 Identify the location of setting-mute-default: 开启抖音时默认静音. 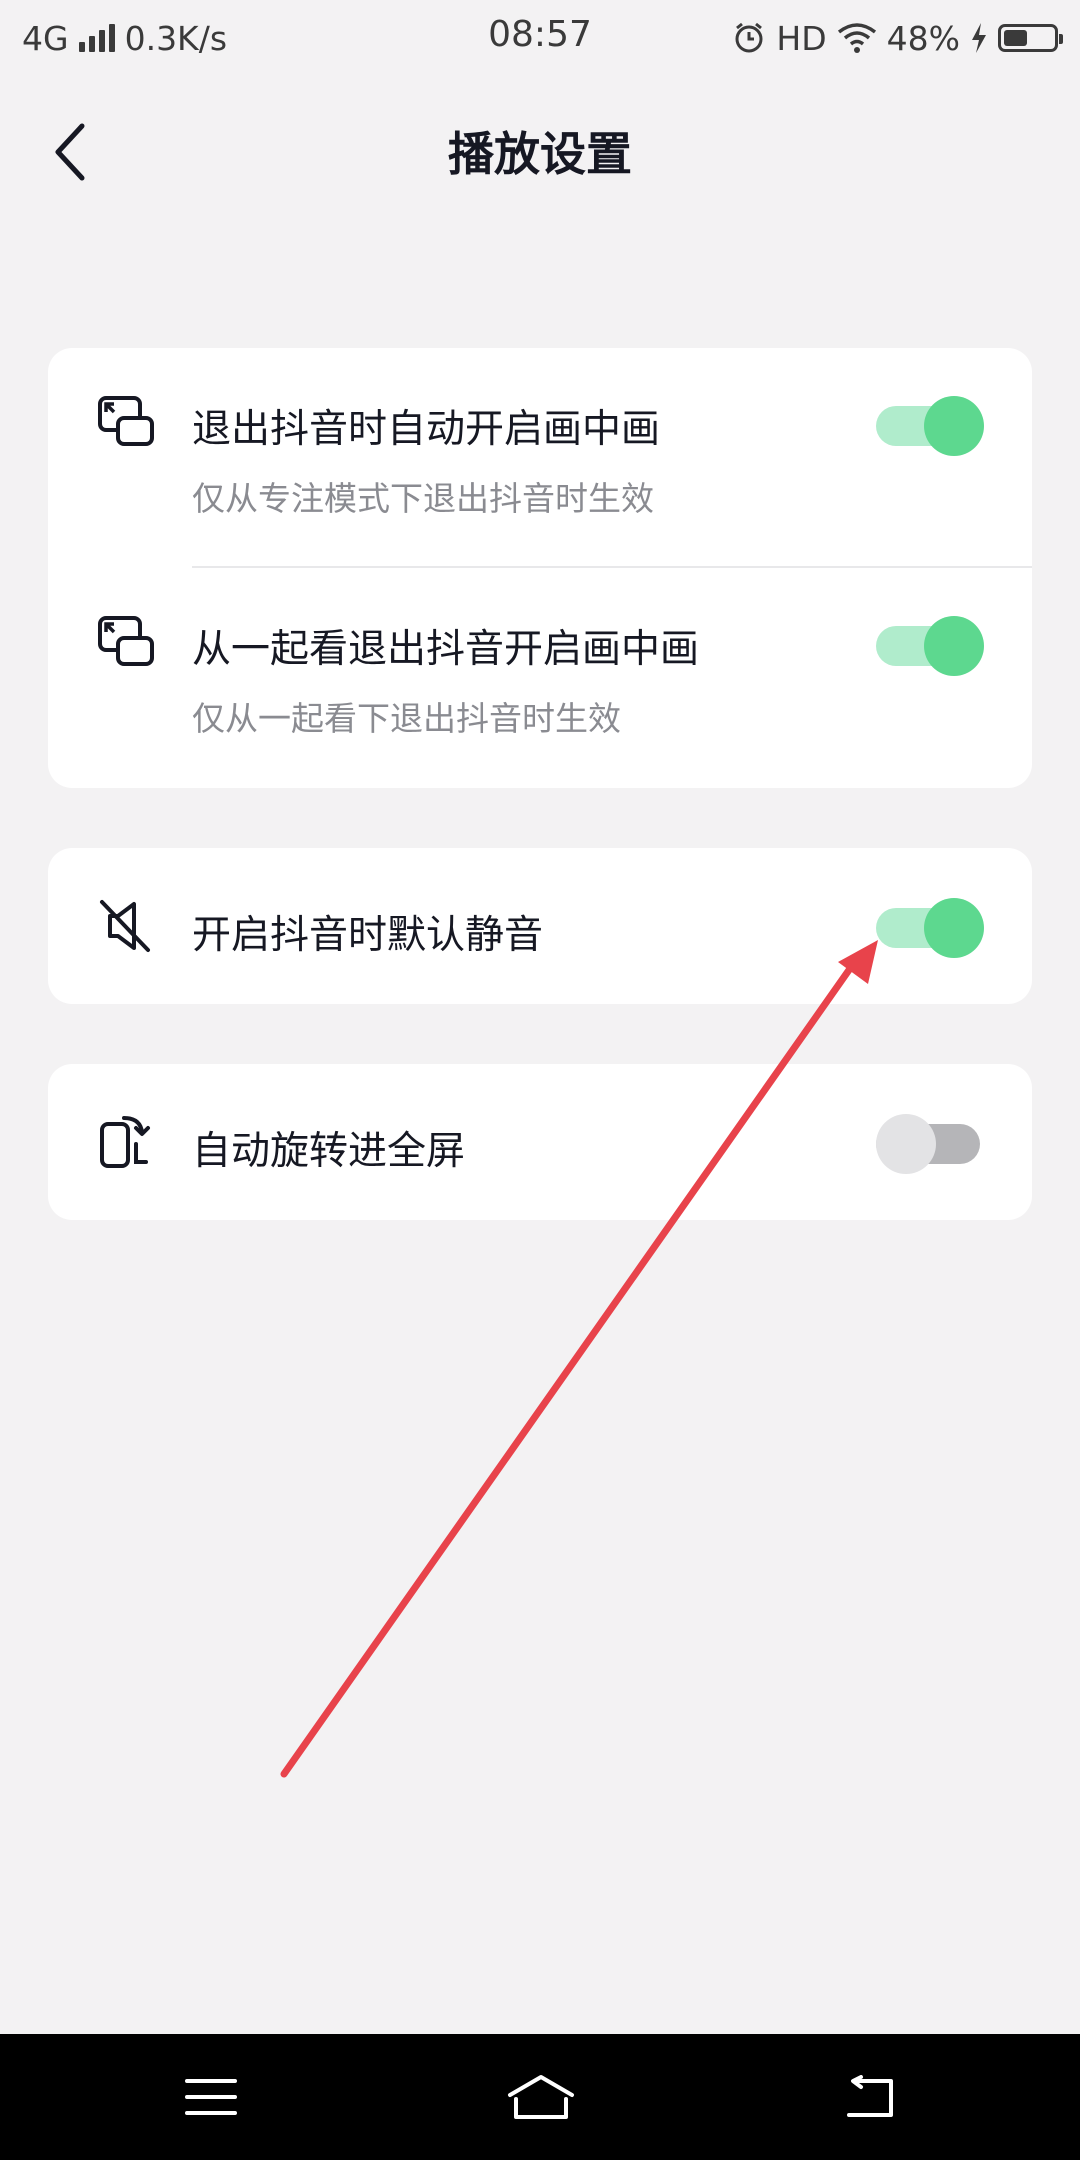
(540, 926).